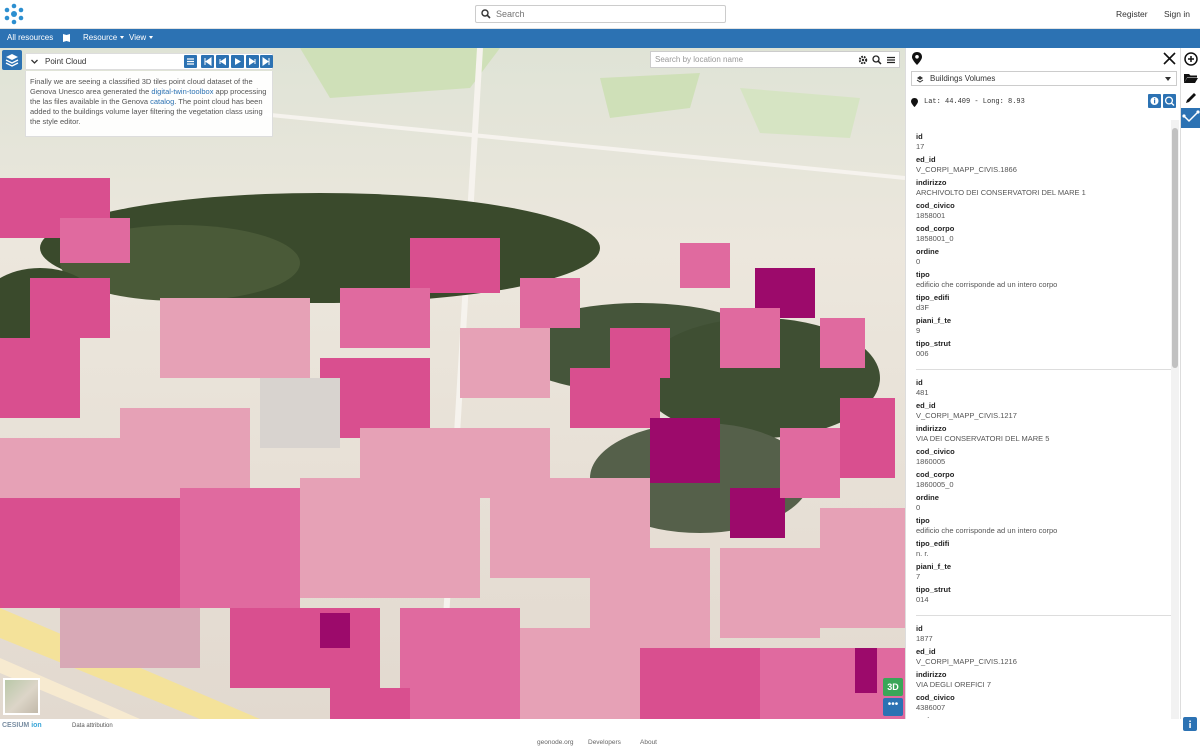 The image size is (1200, 750). I want to click on cesium-ion-logo: CESIUM ion, so click(22, 725).